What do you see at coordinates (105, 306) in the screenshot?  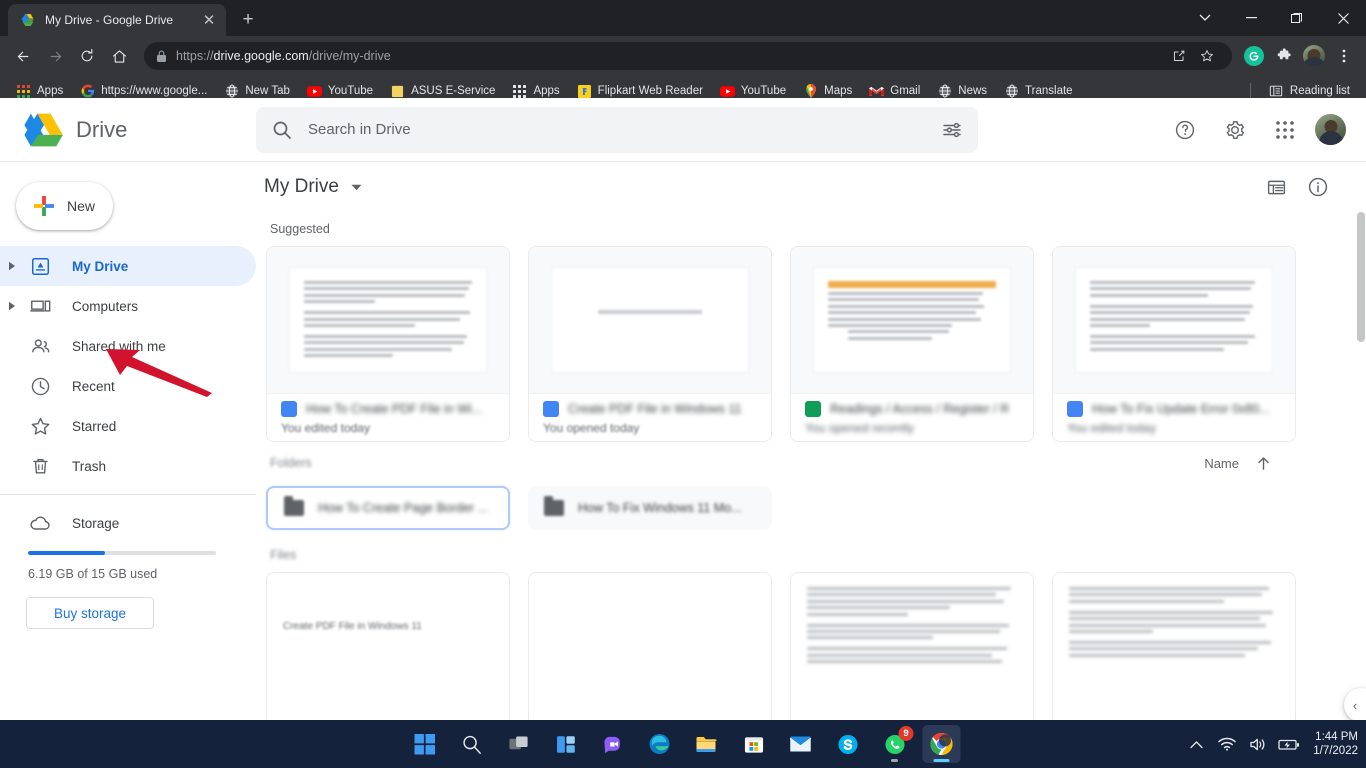 I see `sidebar-item-label: Computers` at bounding box center [105, 306].